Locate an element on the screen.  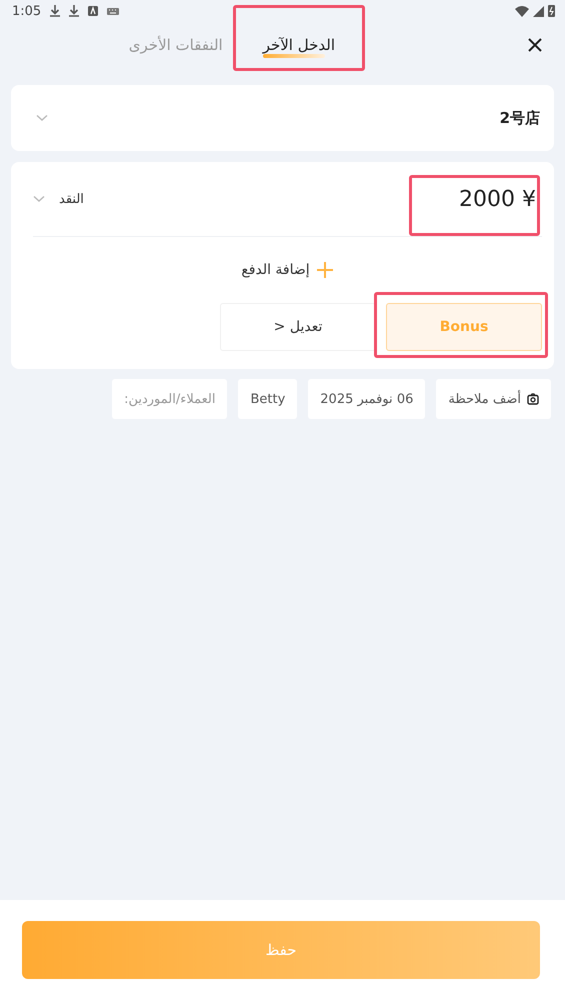
plus-icon is located at coordinates (325, 270).